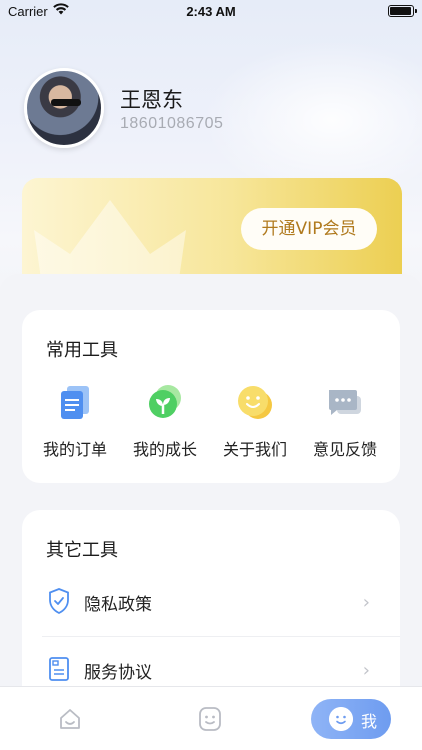 This screenshot has height=750, width=422. What do you see at coordinates (369, 721) in the screenshot?
I see `tab-me-label: 我` at bounding box center [369, 721].